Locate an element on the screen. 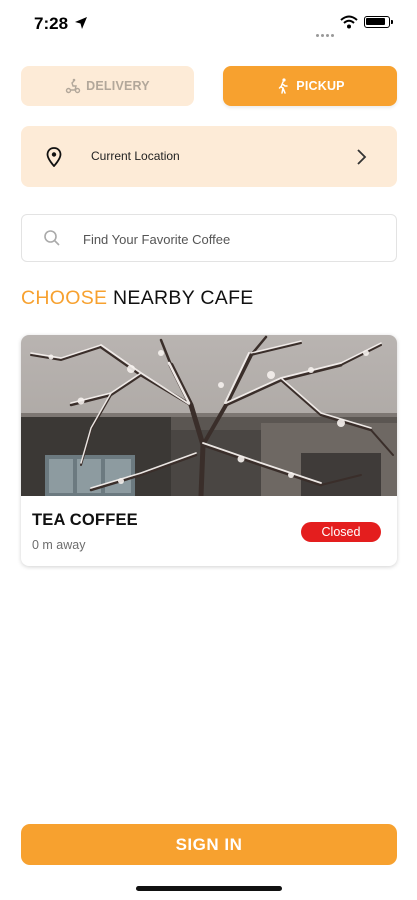  pickup-tab: PICKUP is located at coordinates (310, 86).